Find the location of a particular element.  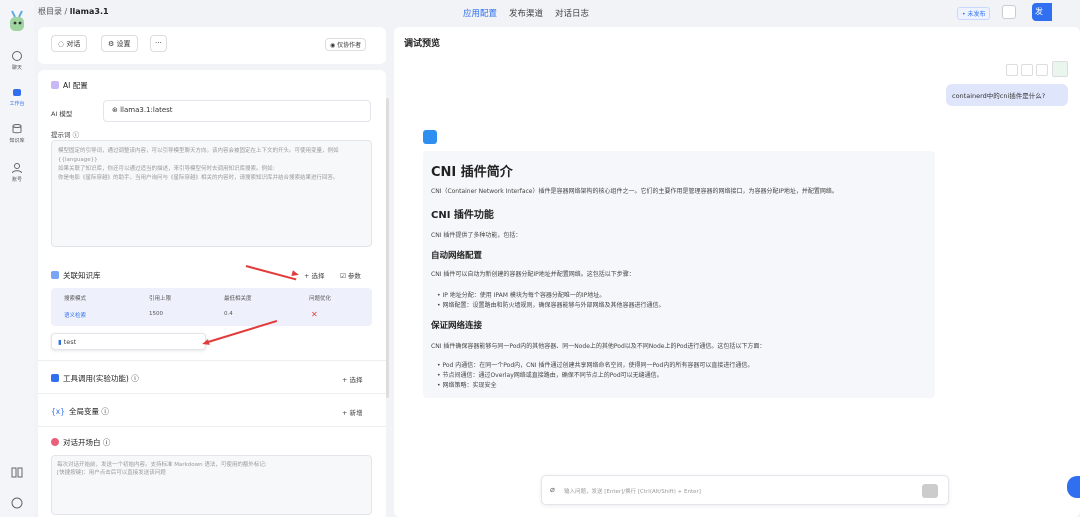

kb-cell-optimize-off: ✕ is located at coordinates (314, 314).